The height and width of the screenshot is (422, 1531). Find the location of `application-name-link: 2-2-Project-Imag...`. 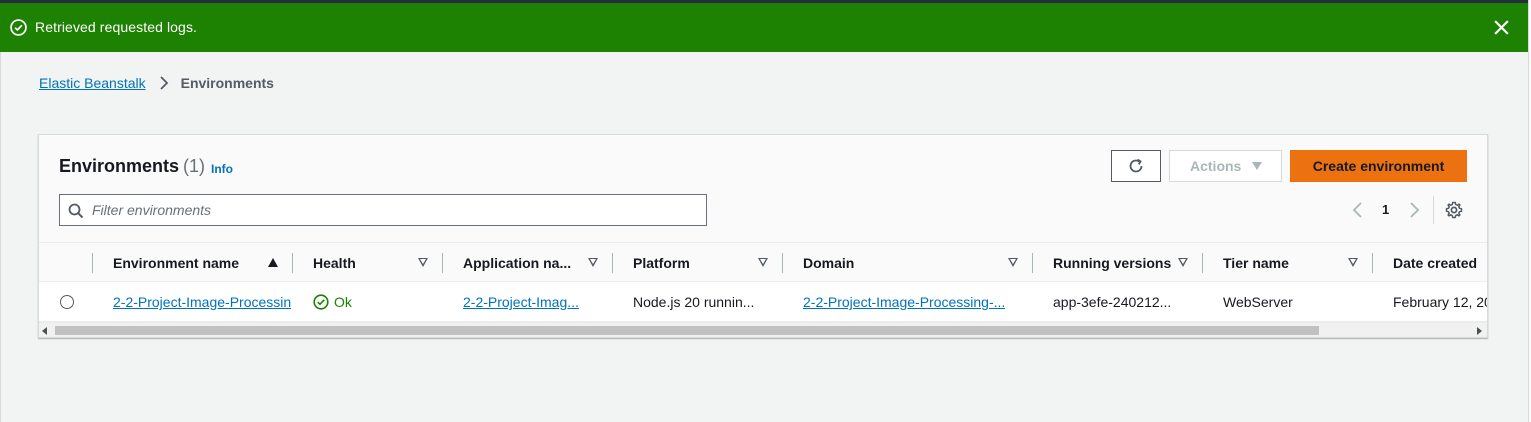

application-name-link: 2-2-Project-Imag... is located at coordinates (521, 302).